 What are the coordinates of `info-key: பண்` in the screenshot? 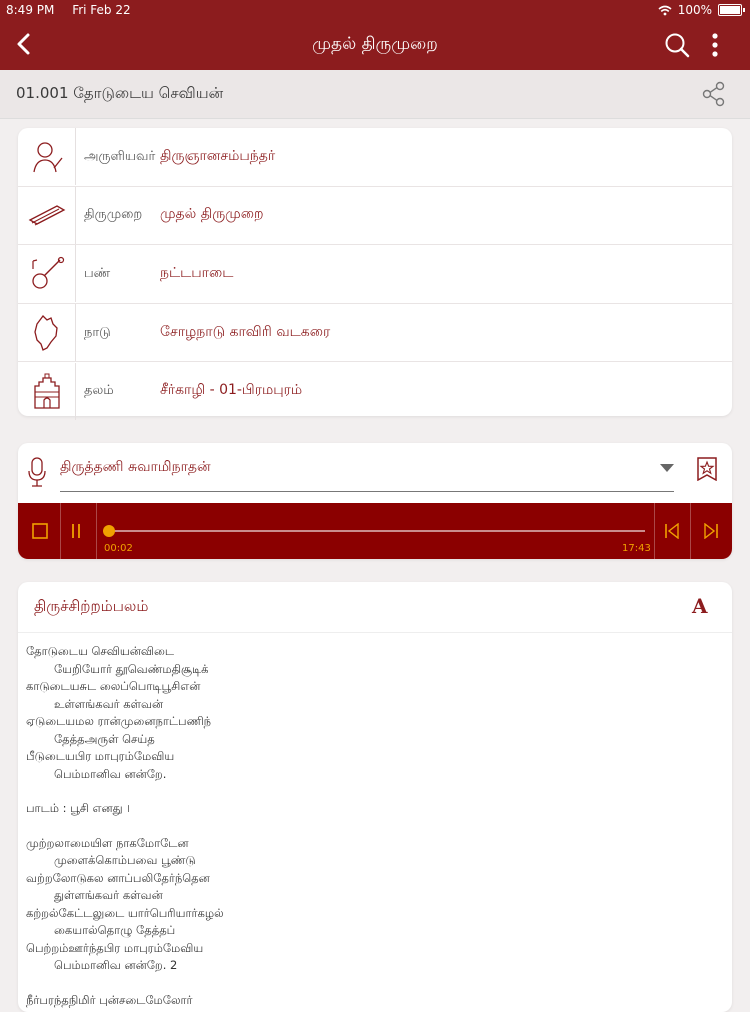 It's located at (97, 273).